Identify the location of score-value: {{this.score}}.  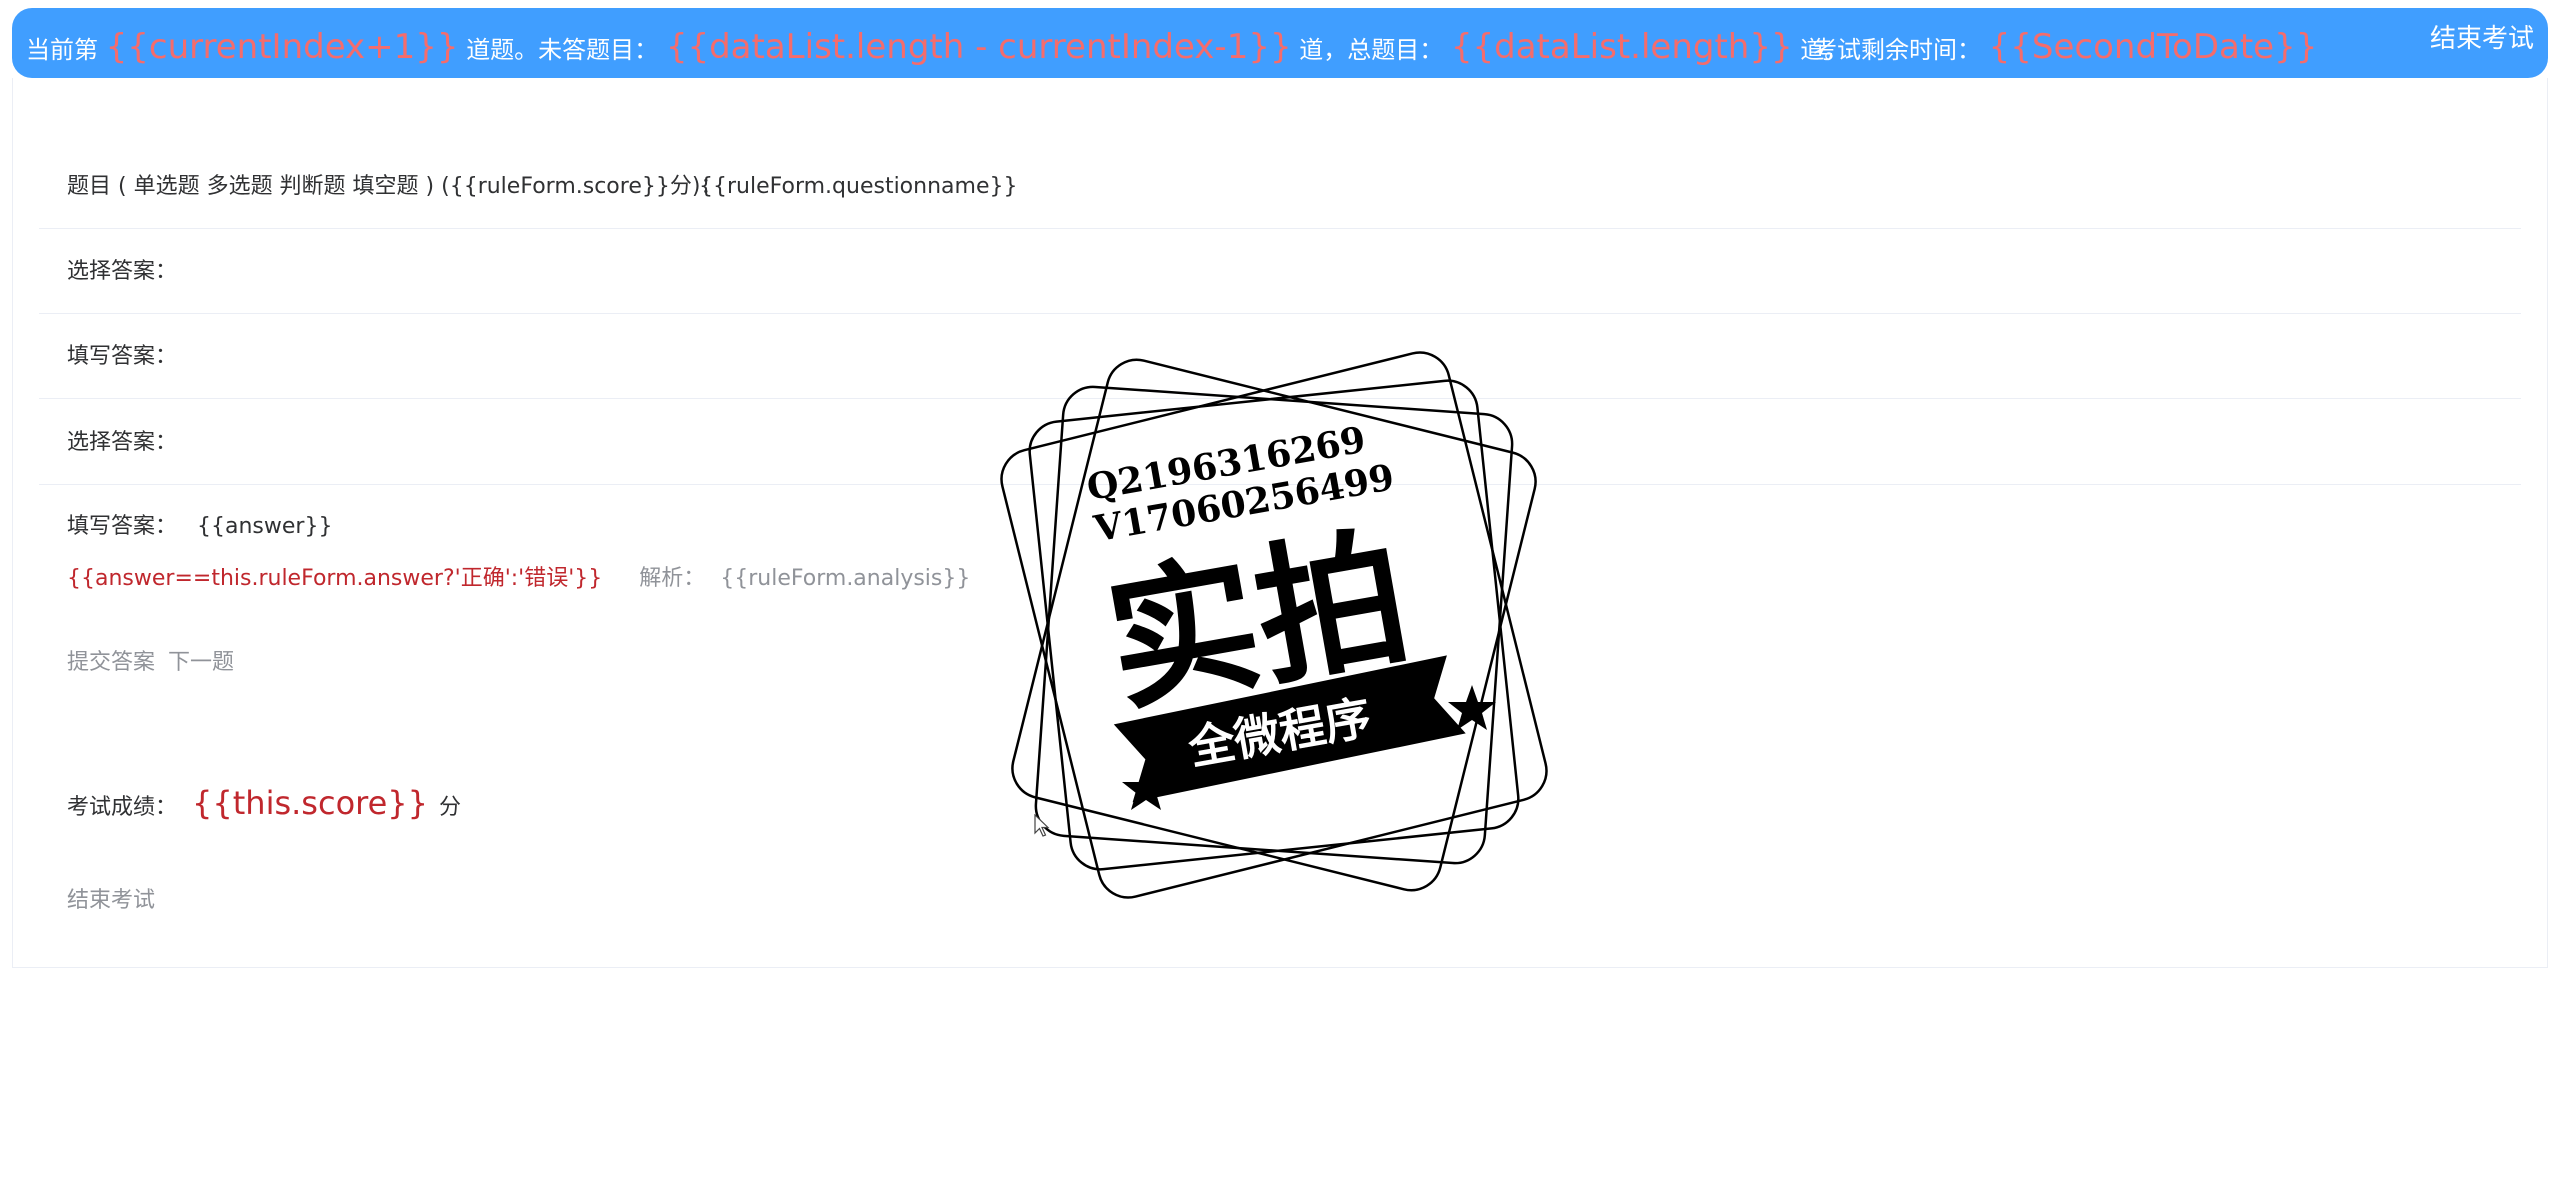
(310, 803).